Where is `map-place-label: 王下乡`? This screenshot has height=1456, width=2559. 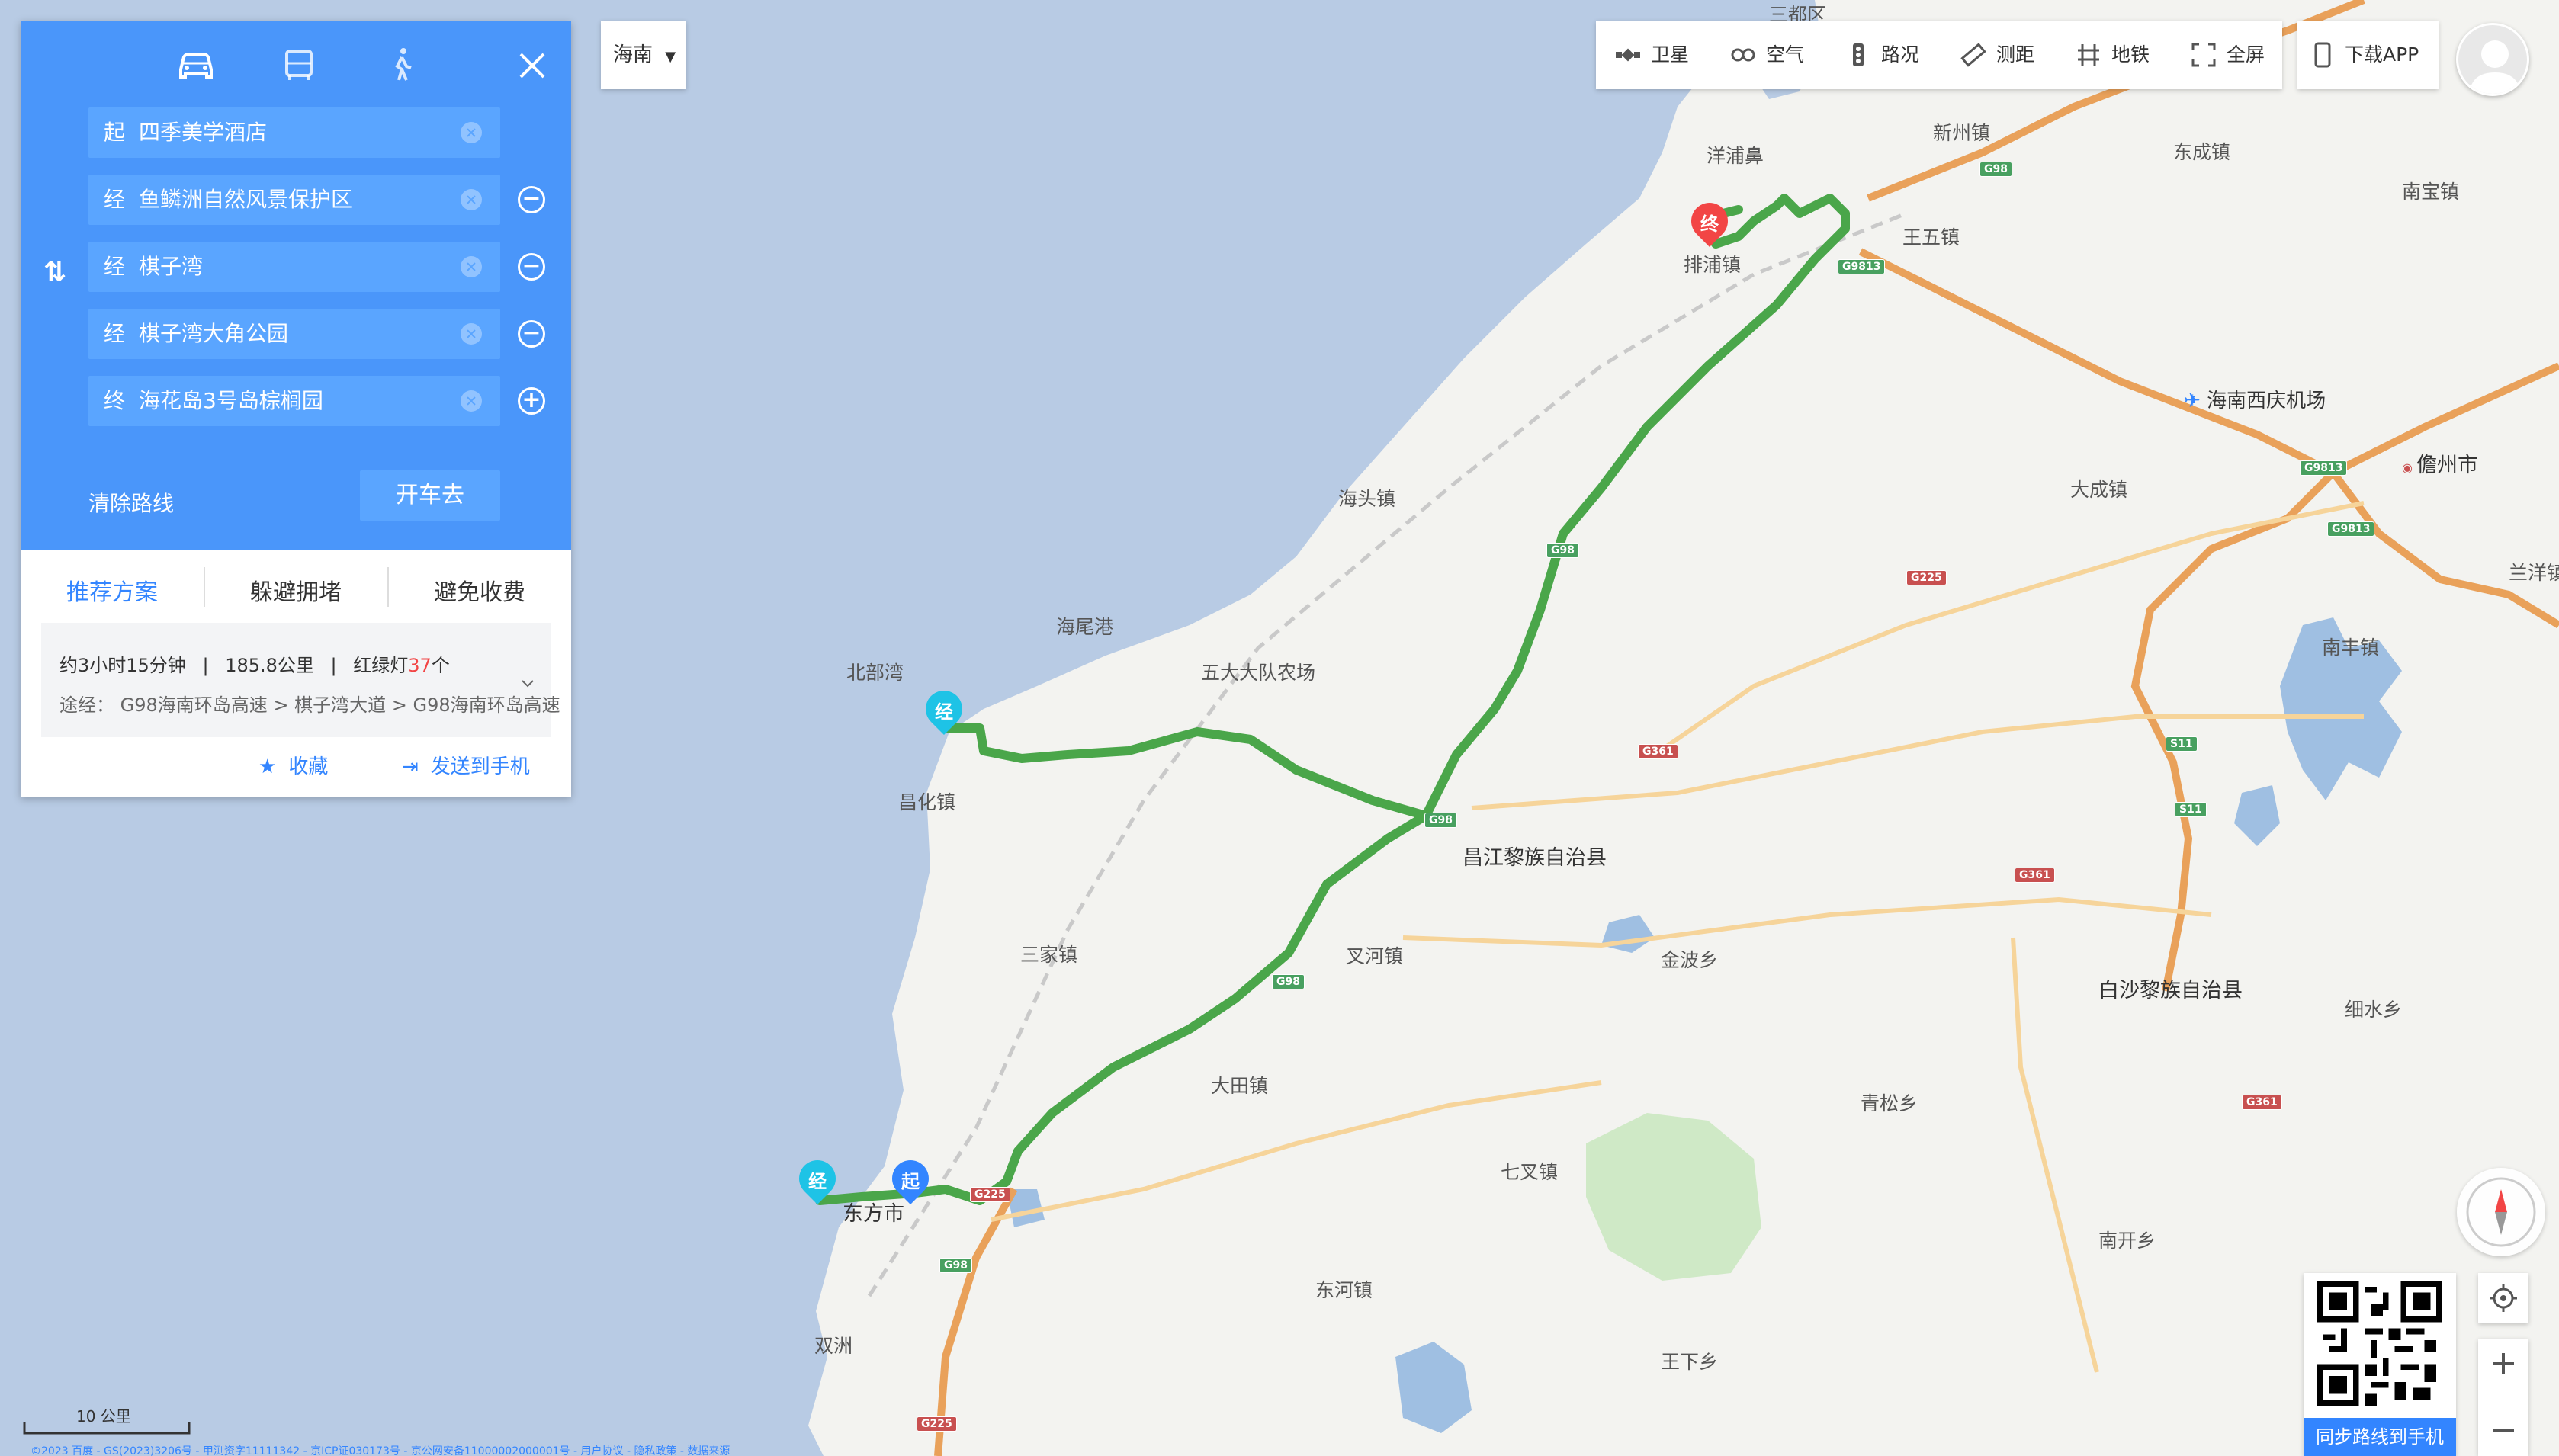
map-place-label: 王下乡 is located at coordinates (1689, 1360).